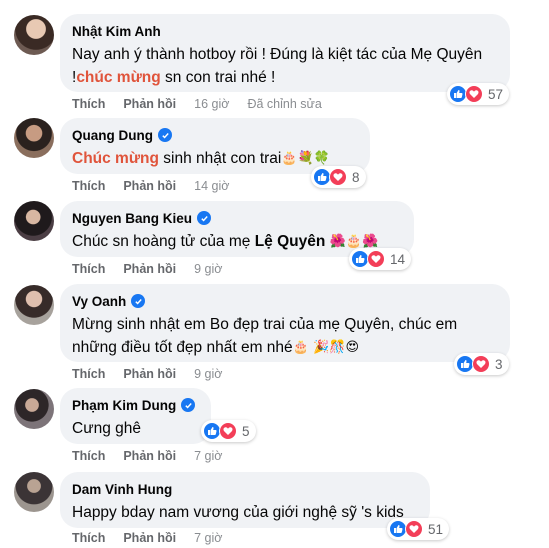 The width and height of the screenshot is (549, 548). Describe the element at coordinates (356, 177) in the screenshot. I see `reaction-count: 8` at that location.